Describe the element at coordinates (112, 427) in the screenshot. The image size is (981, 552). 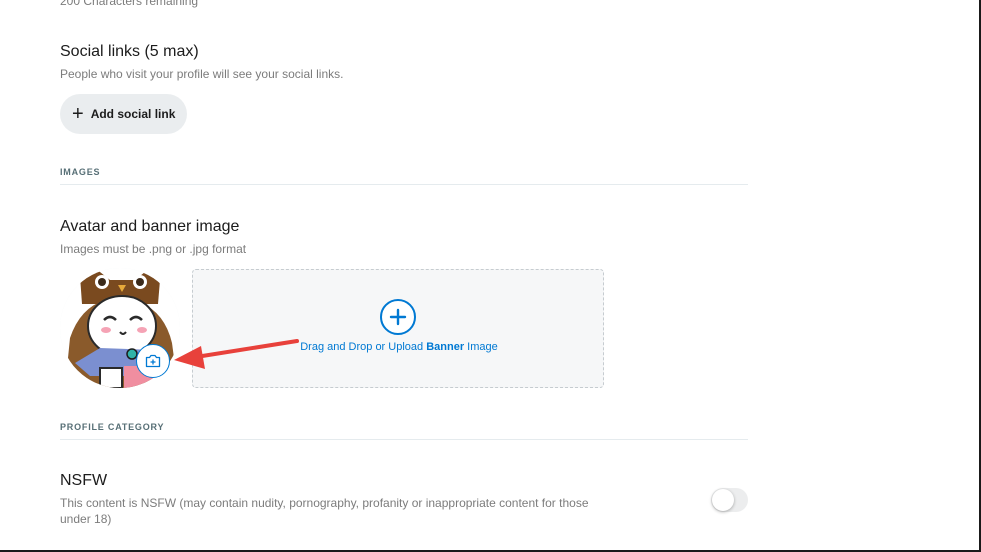
I see `profile-category-header: PROFILE CATEGORY` at that location.